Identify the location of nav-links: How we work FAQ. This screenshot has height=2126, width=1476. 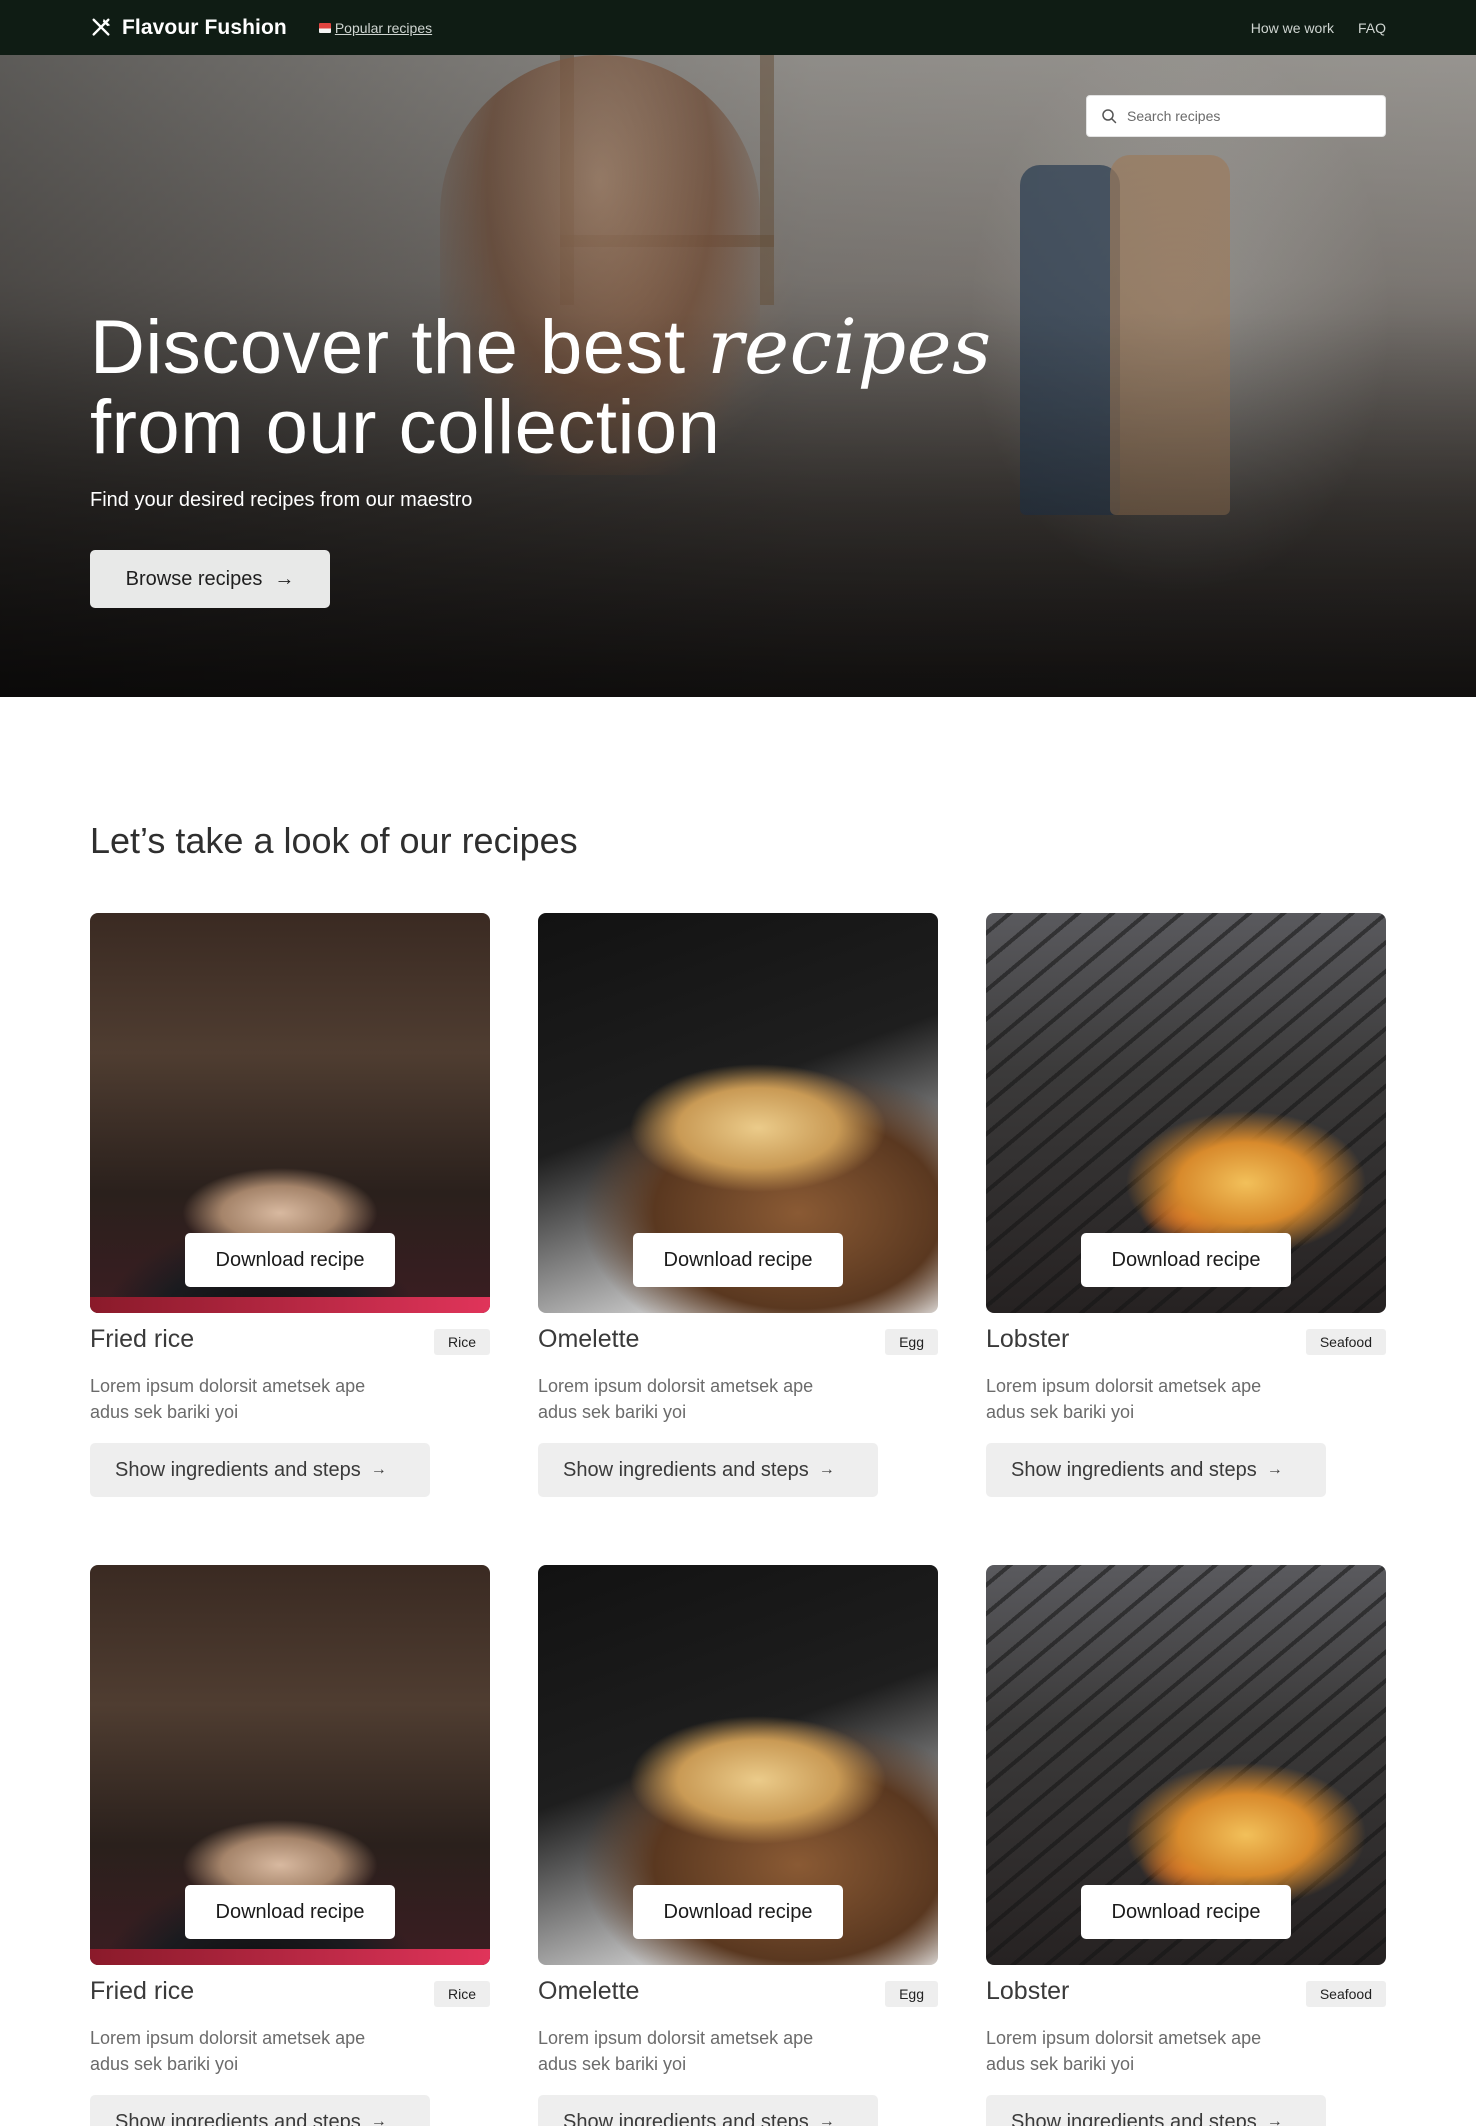
(1318, 28).